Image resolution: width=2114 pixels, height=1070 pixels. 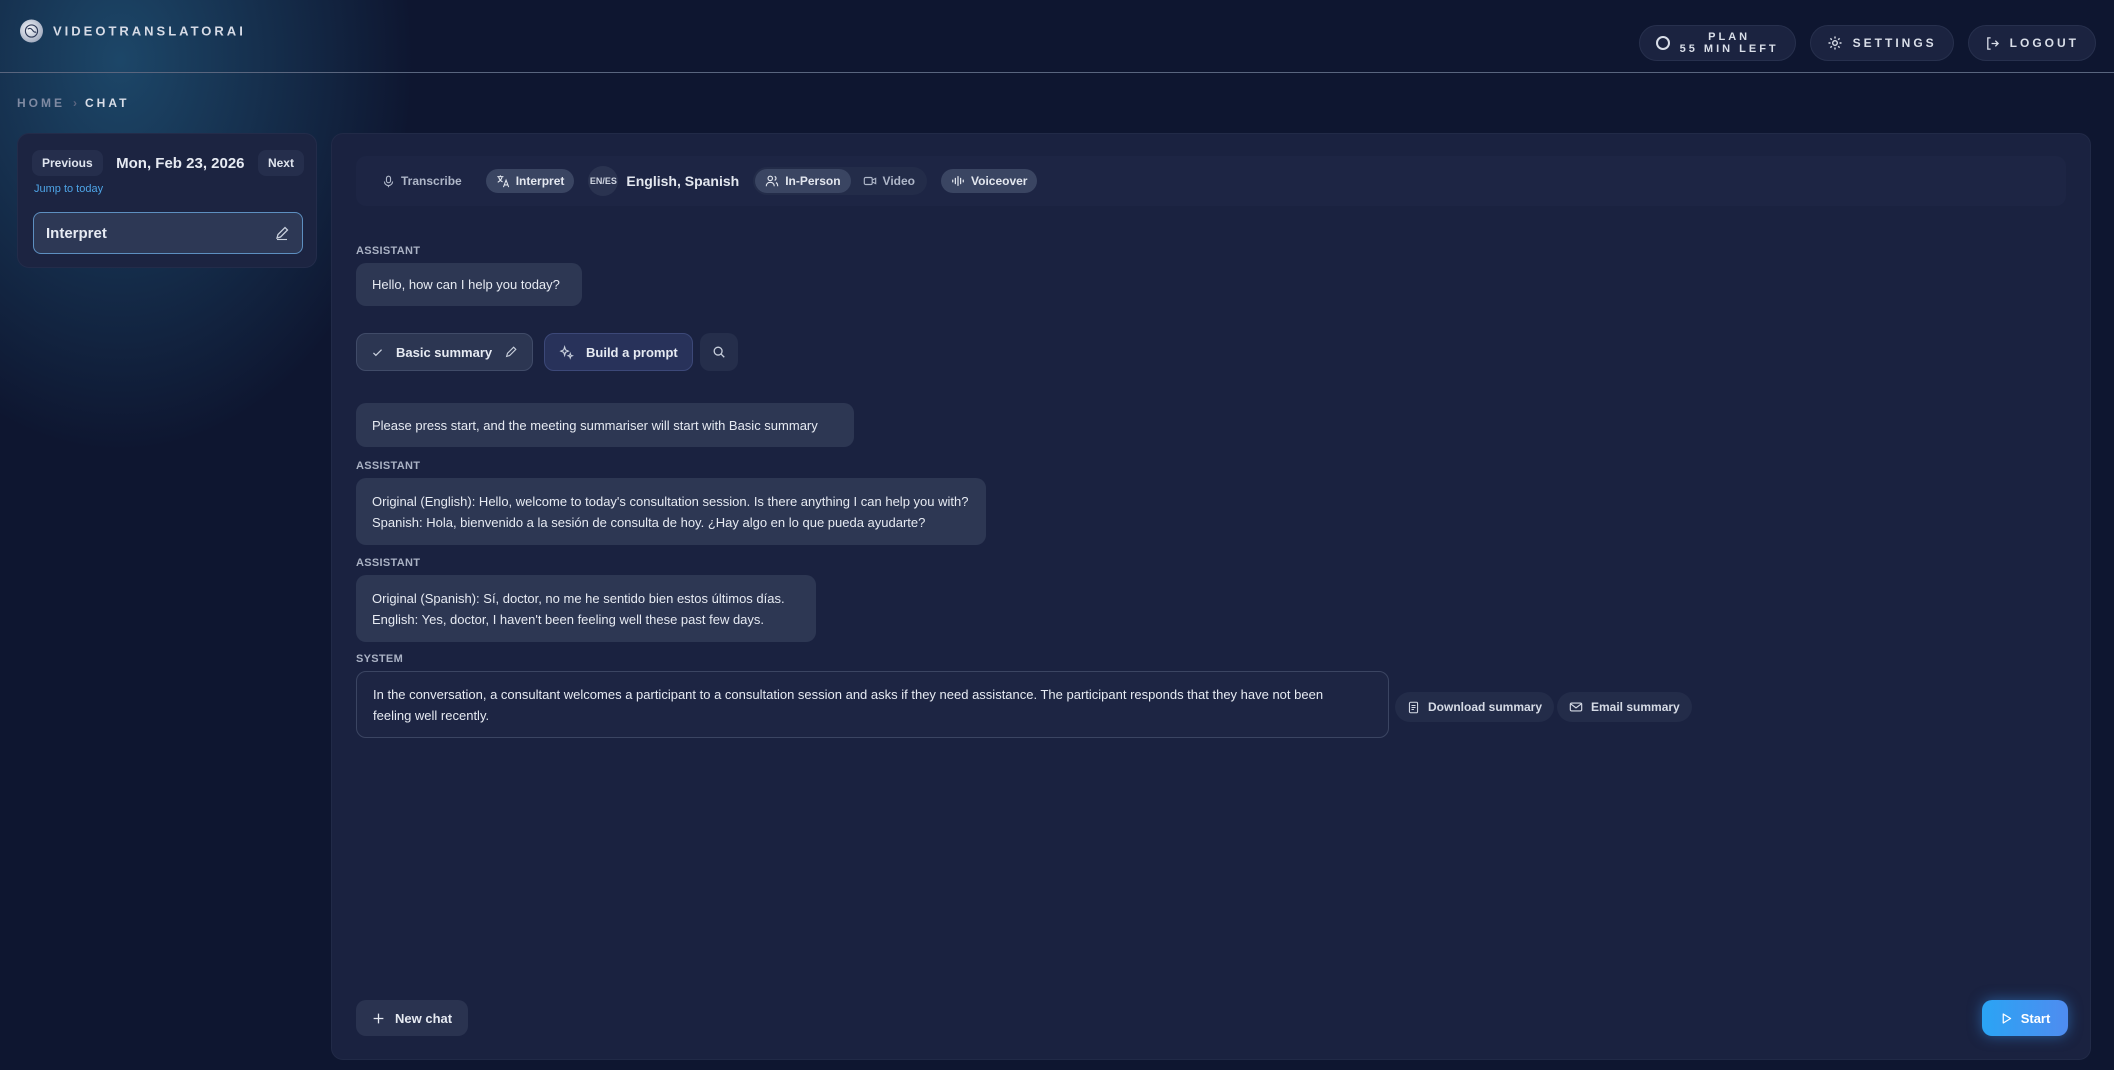 I want to click on search-icon, so click(x=719, y=352).